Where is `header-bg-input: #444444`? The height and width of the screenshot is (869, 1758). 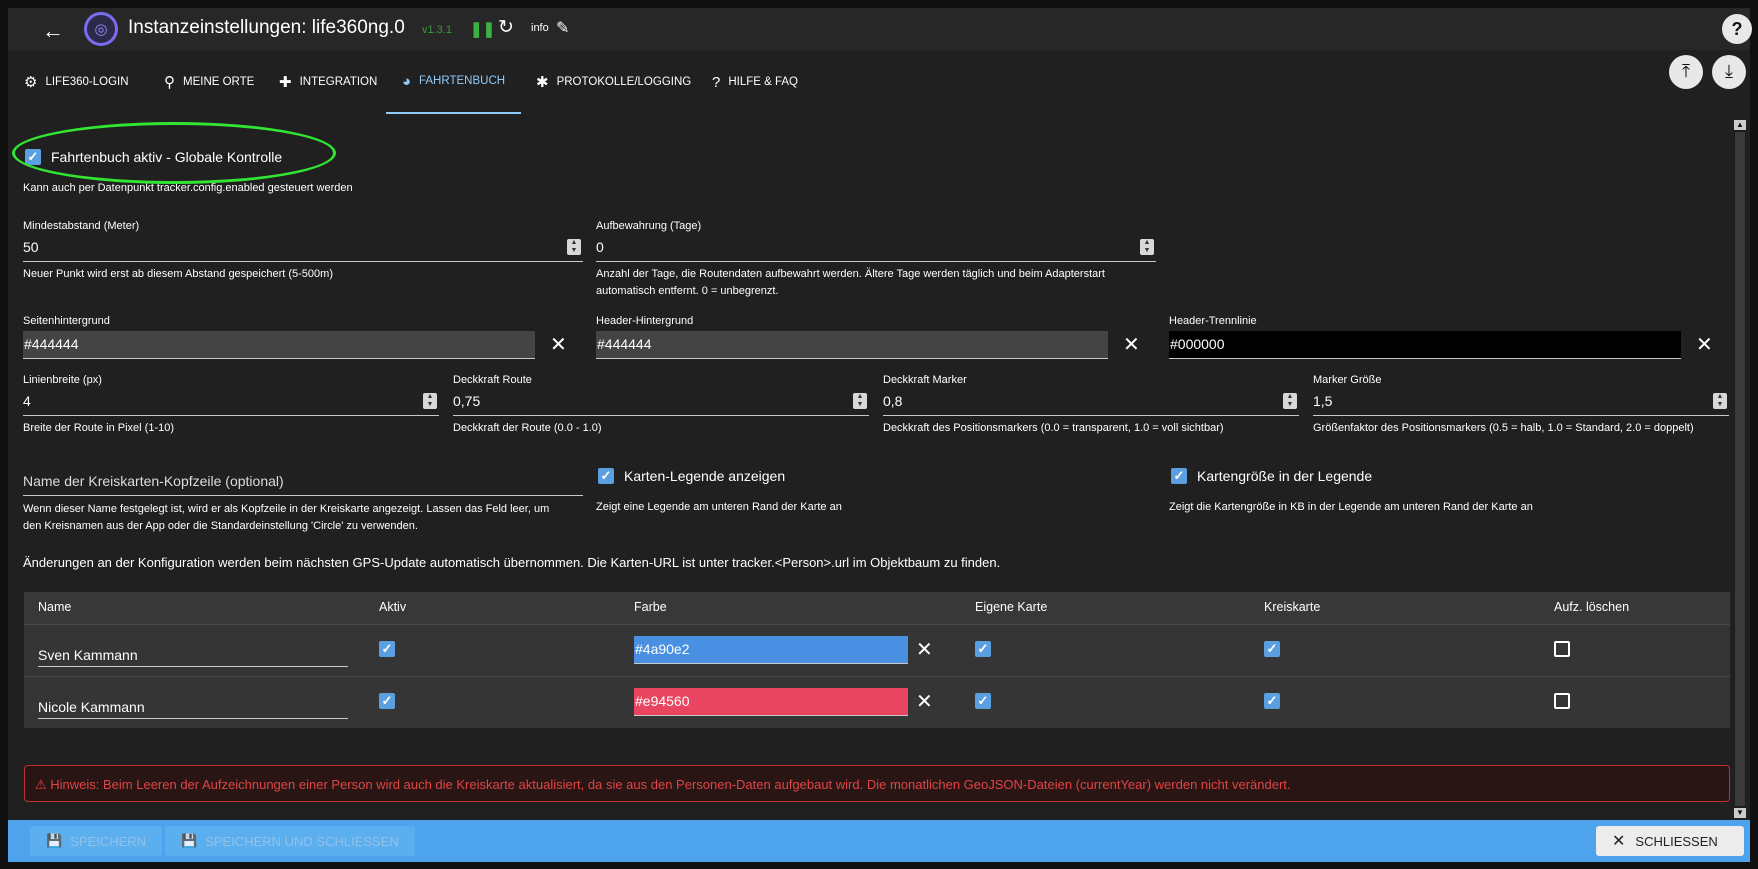 header-bg-input: #444444 is located at coordinates (852, 345).